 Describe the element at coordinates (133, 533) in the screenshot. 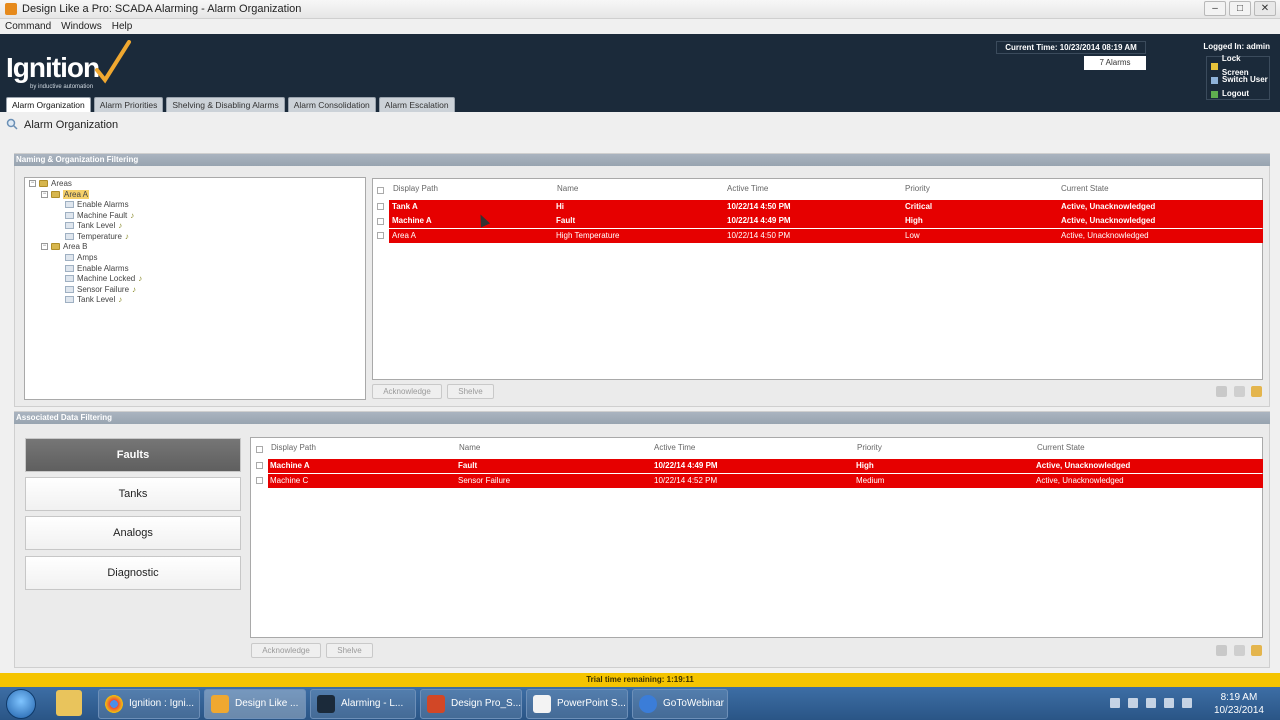

I see `filter-analogs-button: Analogs` at that location.